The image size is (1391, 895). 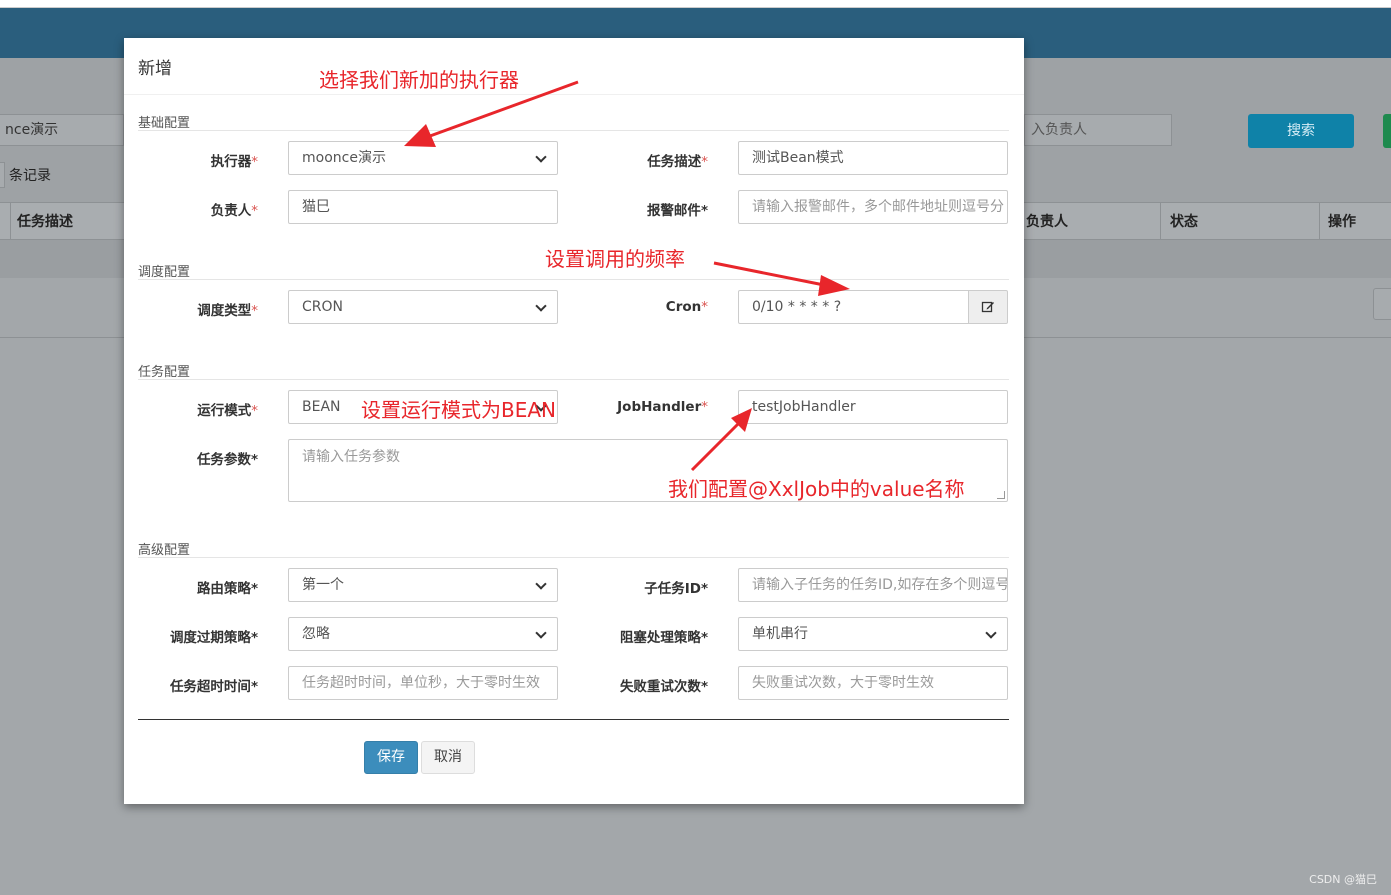 I want to click on operation-button, so click(x=1382, y=304).